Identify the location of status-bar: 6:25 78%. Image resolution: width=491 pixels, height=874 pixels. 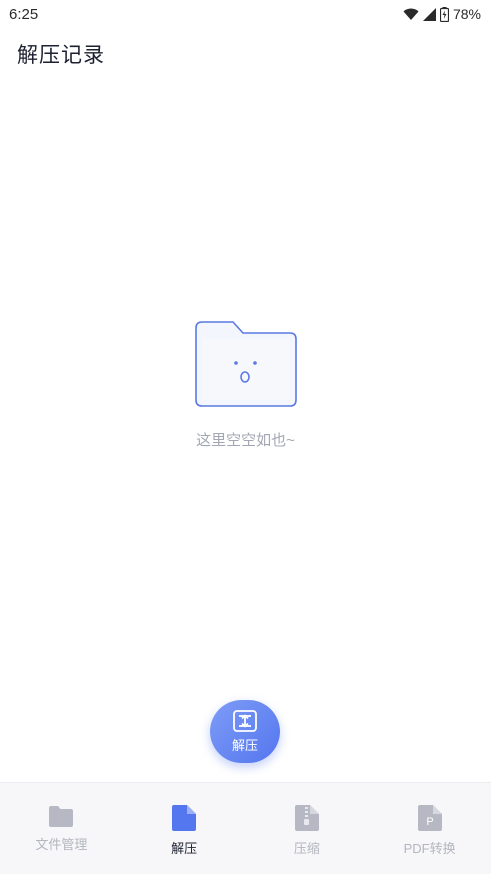
(245, 14).